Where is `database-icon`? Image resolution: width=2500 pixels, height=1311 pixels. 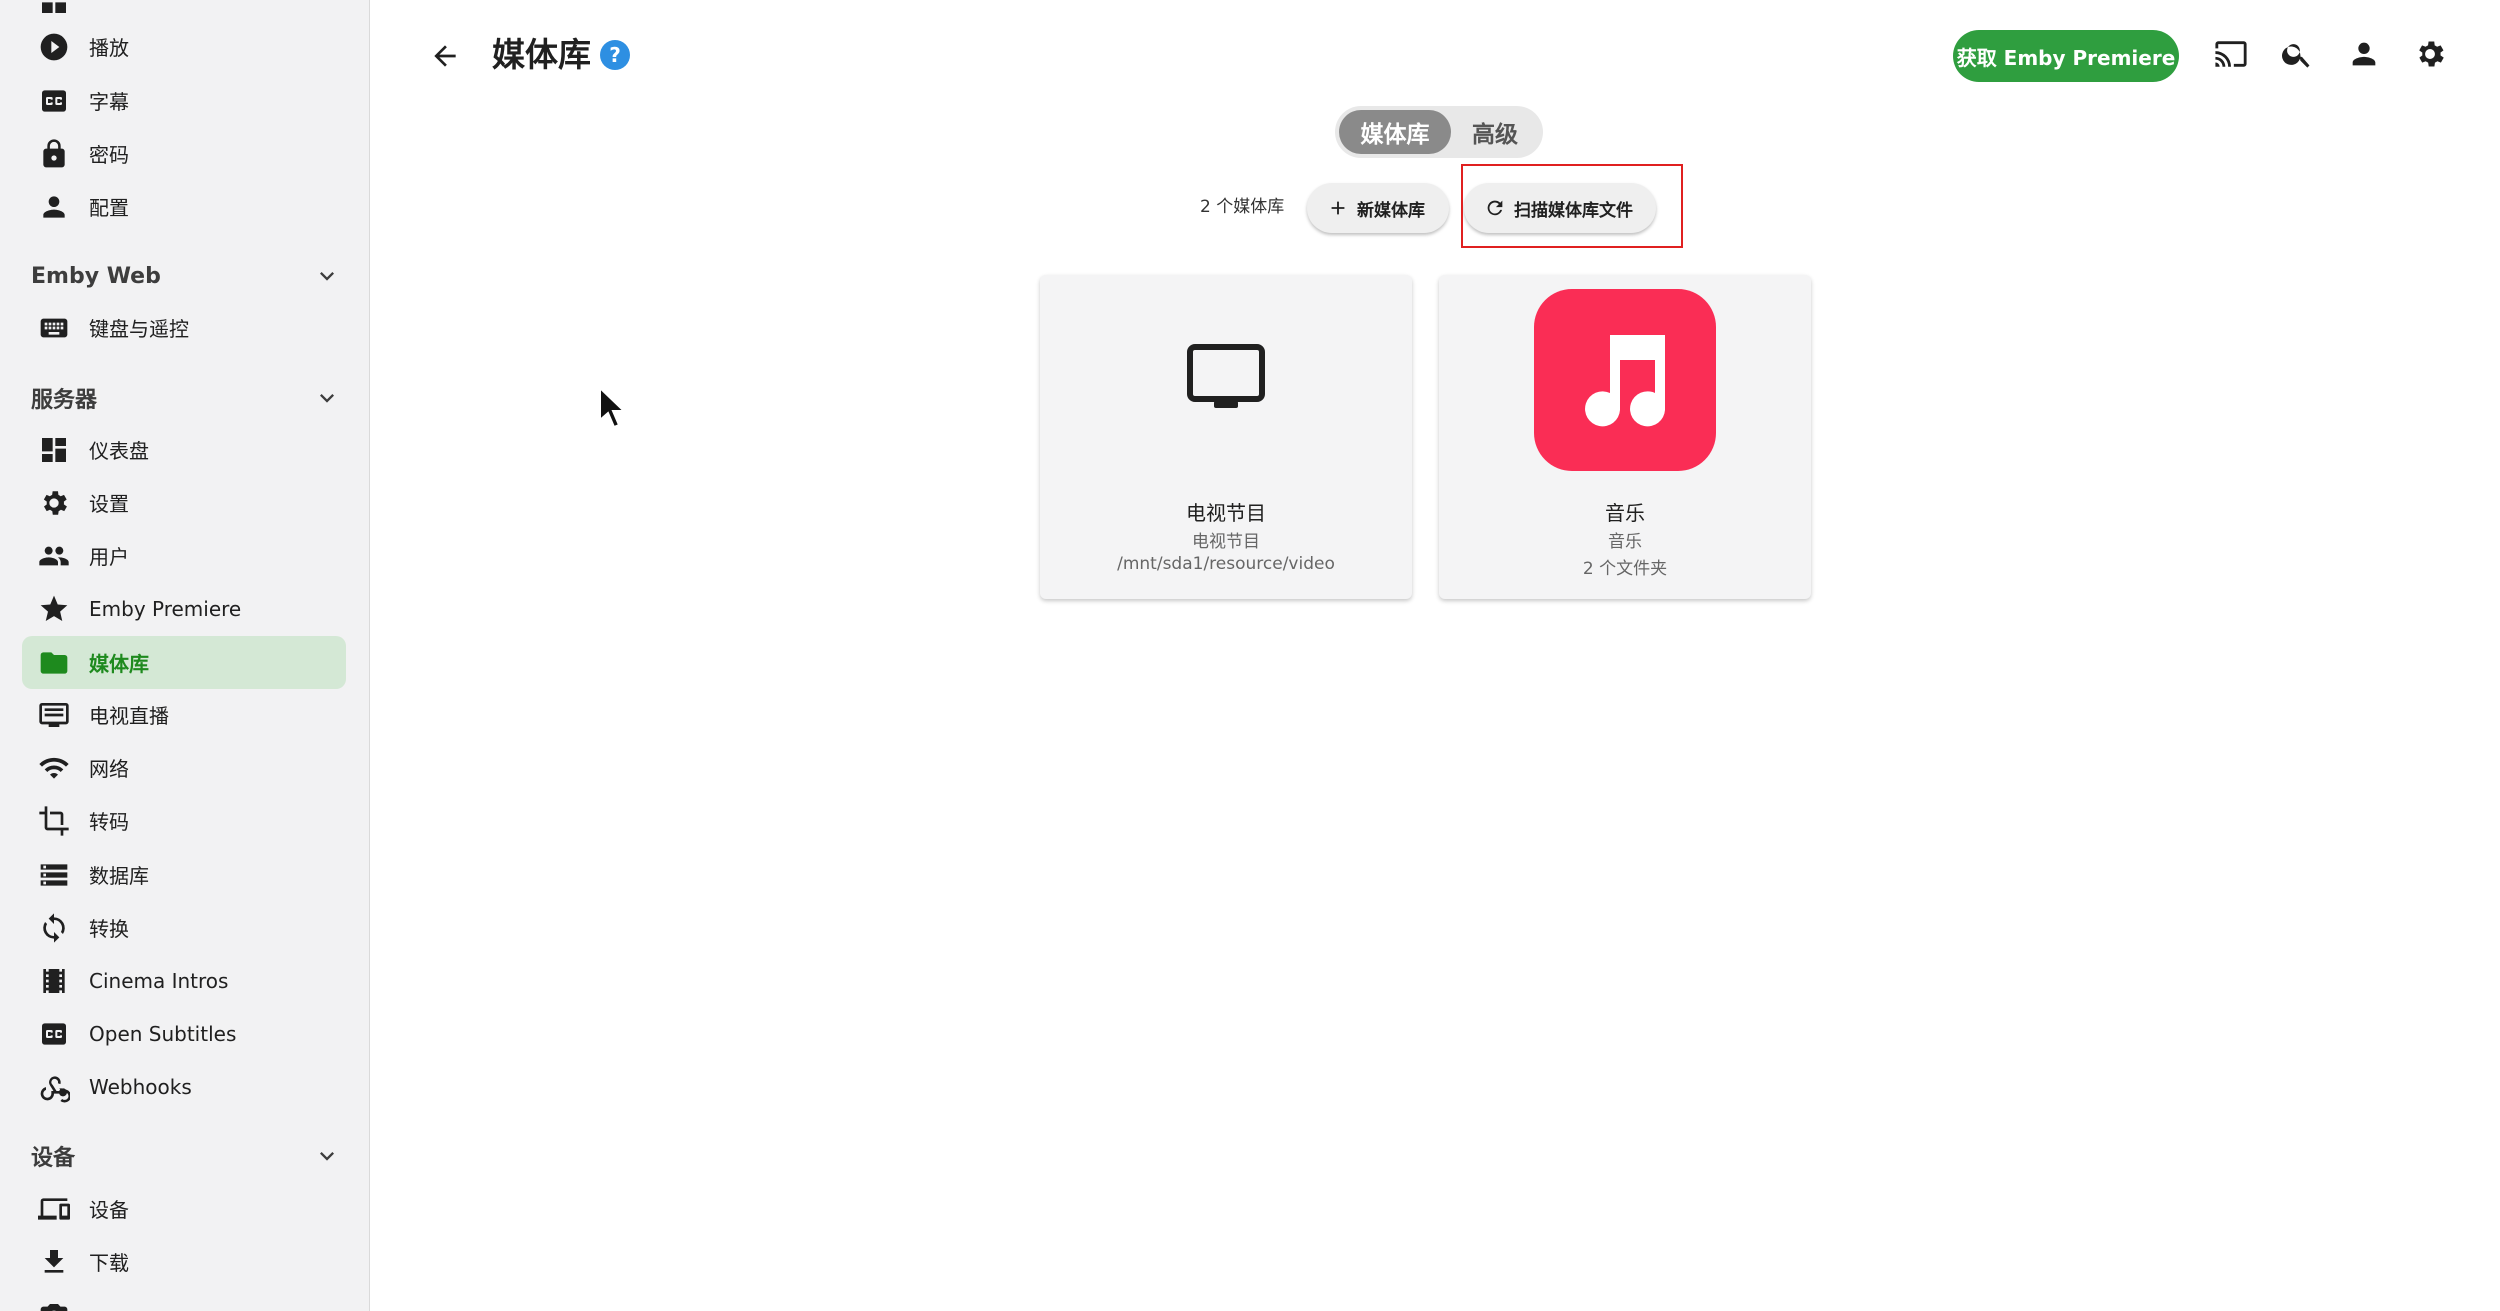 database-icon is located at coordinates (54, 875).